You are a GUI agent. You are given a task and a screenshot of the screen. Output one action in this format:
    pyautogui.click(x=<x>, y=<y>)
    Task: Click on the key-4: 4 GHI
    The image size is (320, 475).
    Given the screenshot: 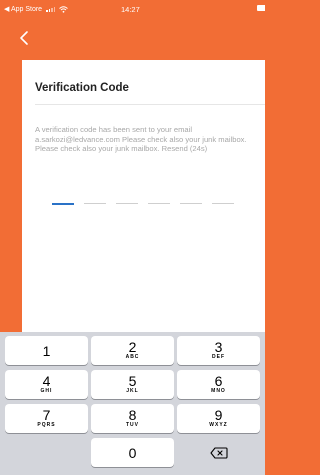 What is the action you would take?
    pyautogui.click(x=46, y=384)
    